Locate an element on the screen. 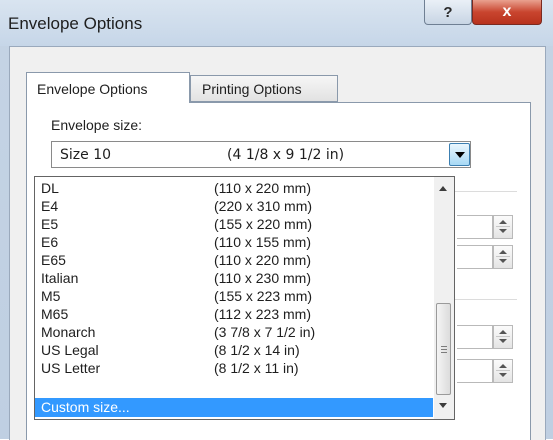  list-item-dims: (3 7/8 x 7 1/2 in) is located at coordinates (265, 332).